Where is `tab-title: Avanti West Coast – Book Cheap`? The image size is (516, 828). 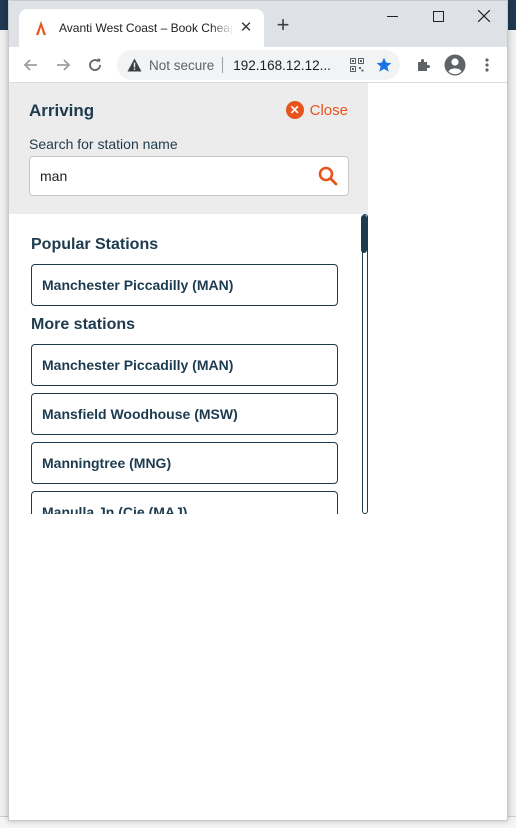 tab-title: Avanti West Coast – Book Cheap is located at coordinates (145, 28).